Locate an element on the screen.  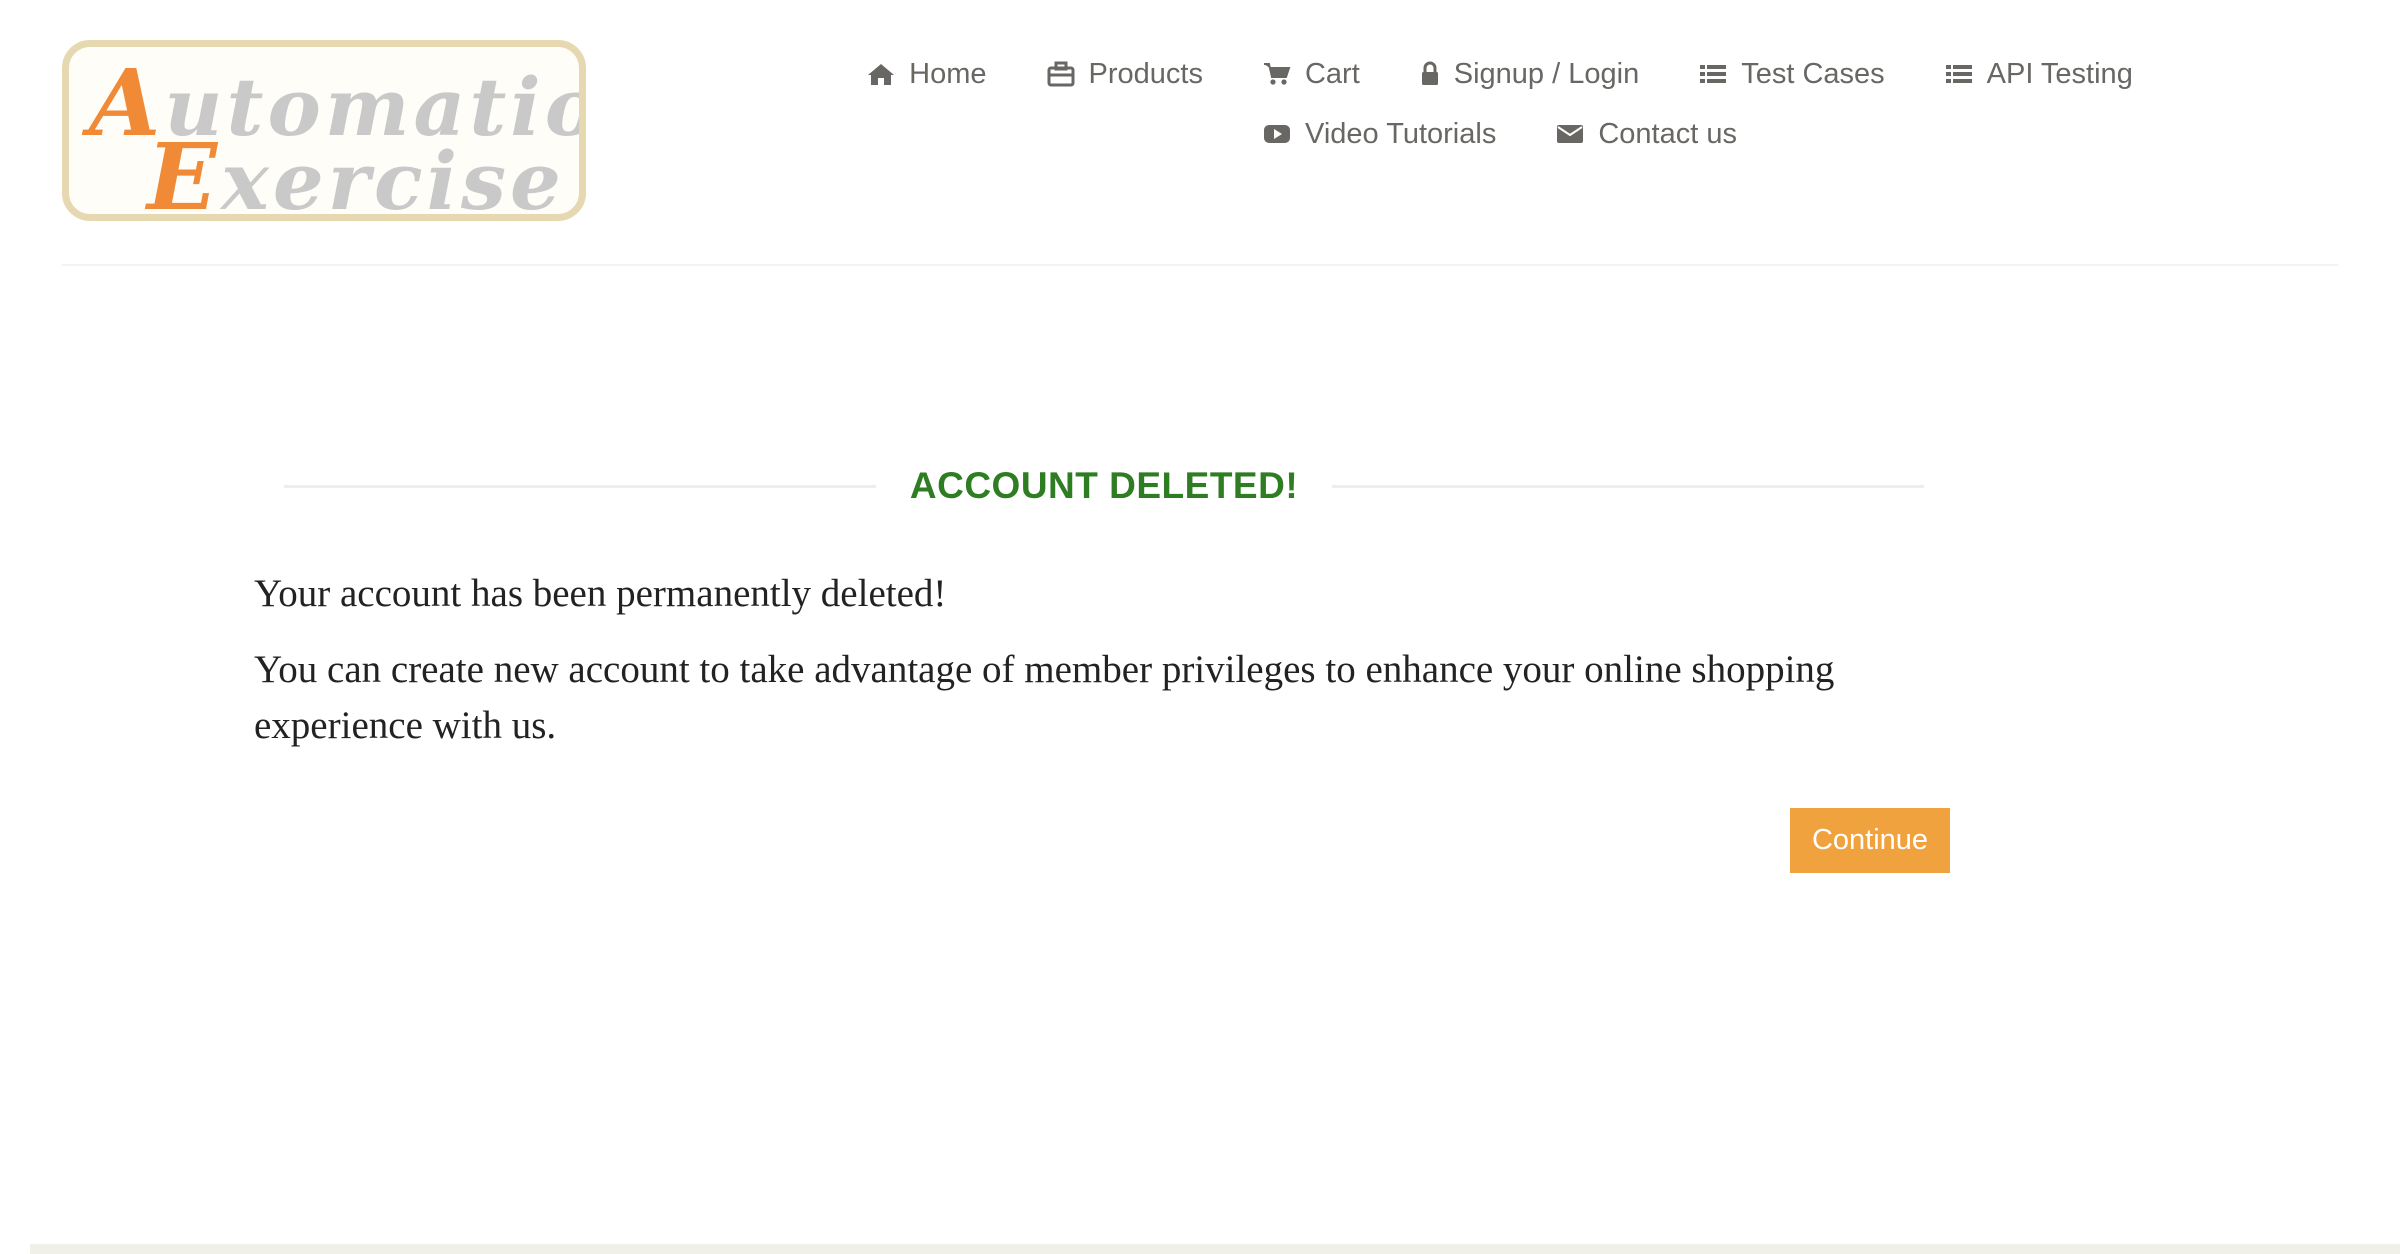
briefcase-icon is located at coordinates (1061, 74).